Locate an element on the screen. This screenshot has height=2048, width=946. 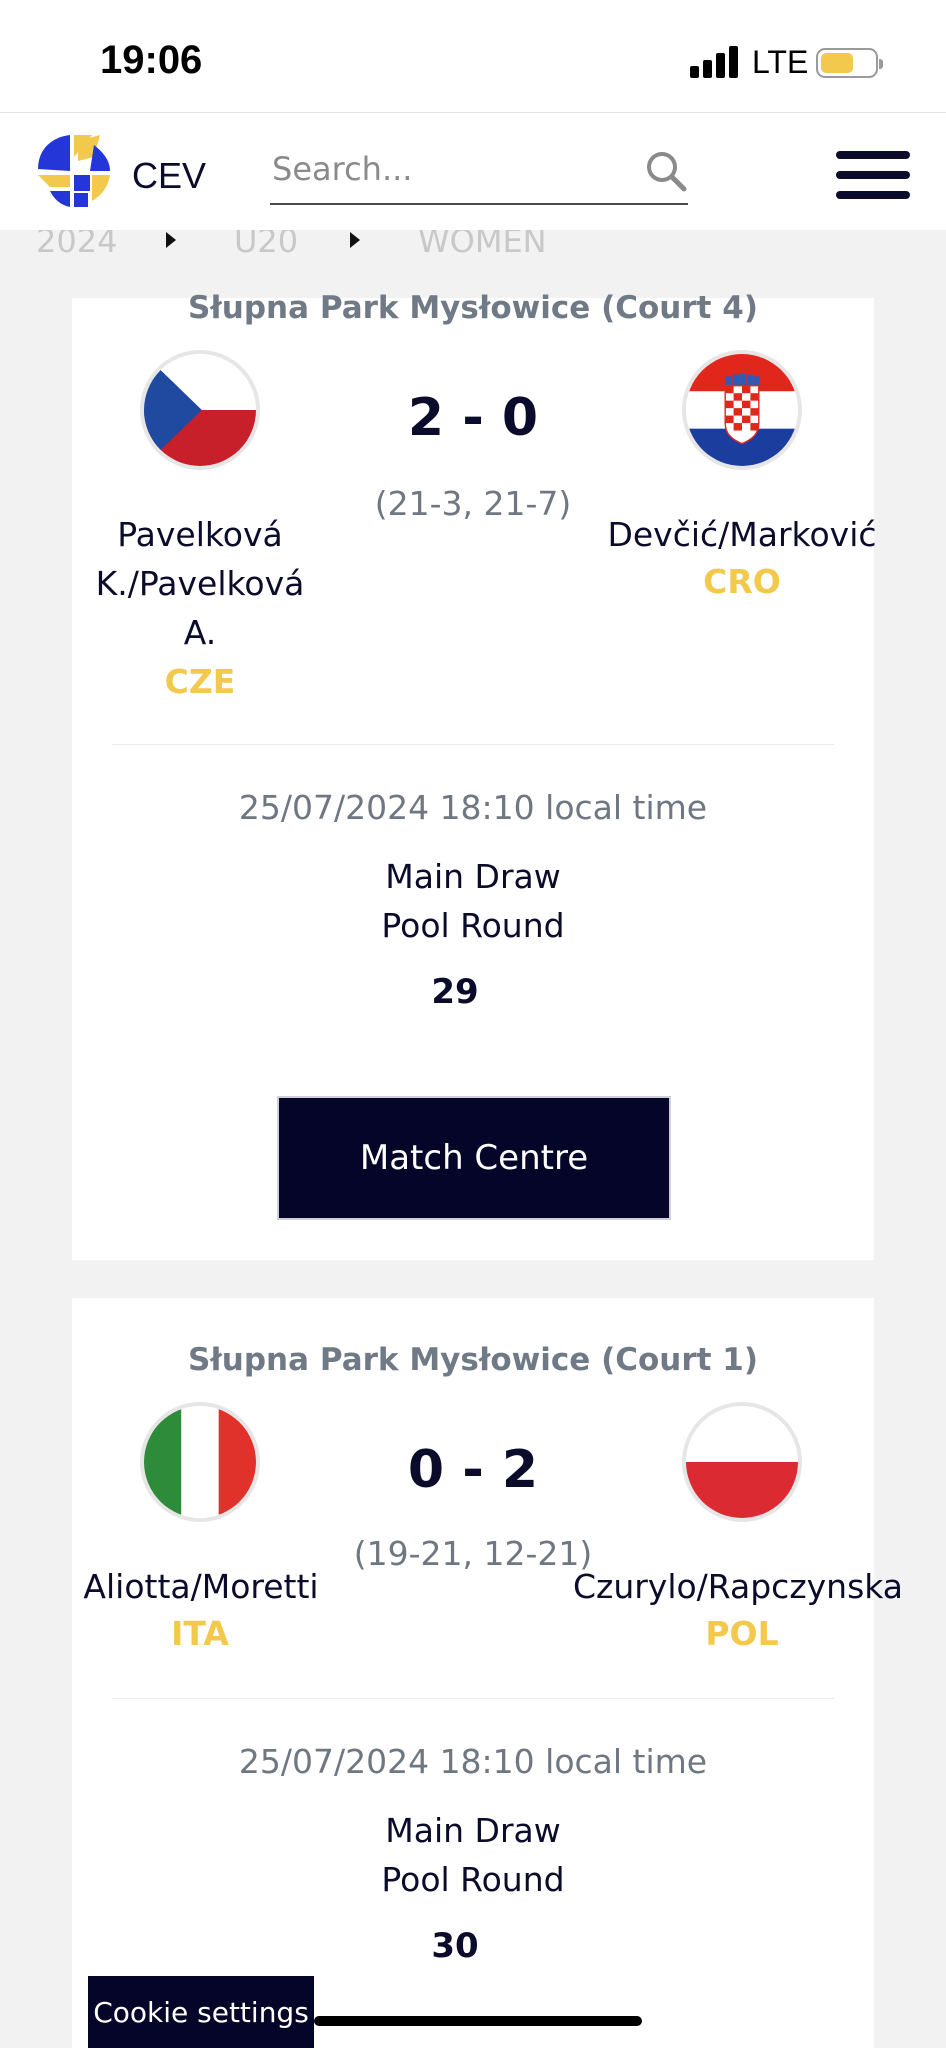
home-team-name: Aliotta/Moretti is located at coordinates (201, 1586).